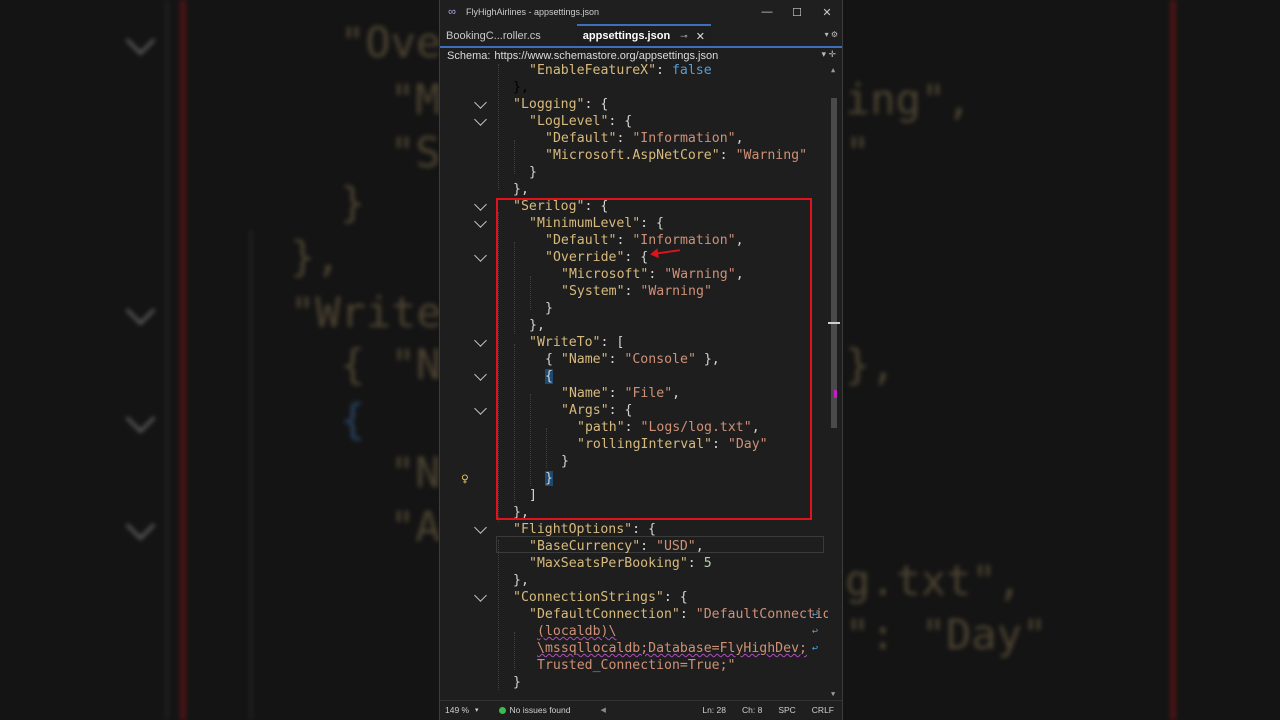 The width and height of the screenshot is (1280, 720). Describe the element at coordinates (714, 710) in the screenshot. I see `line-number: Ln: 28` at that location.